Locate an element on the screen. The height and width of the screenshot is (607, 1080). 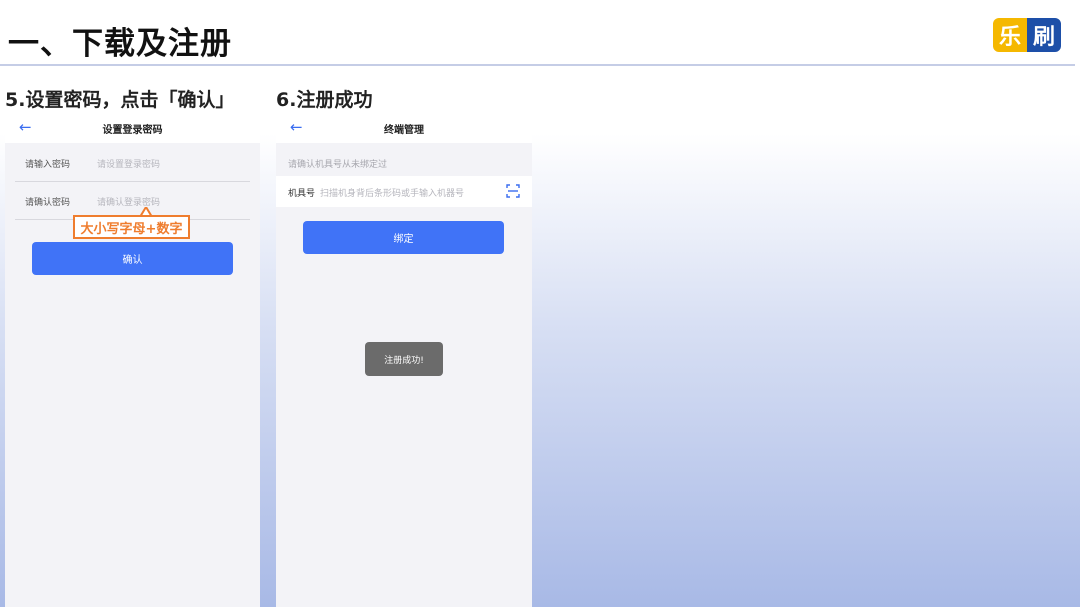
bind-button: 绑定 is located at coordinates (403, 237).